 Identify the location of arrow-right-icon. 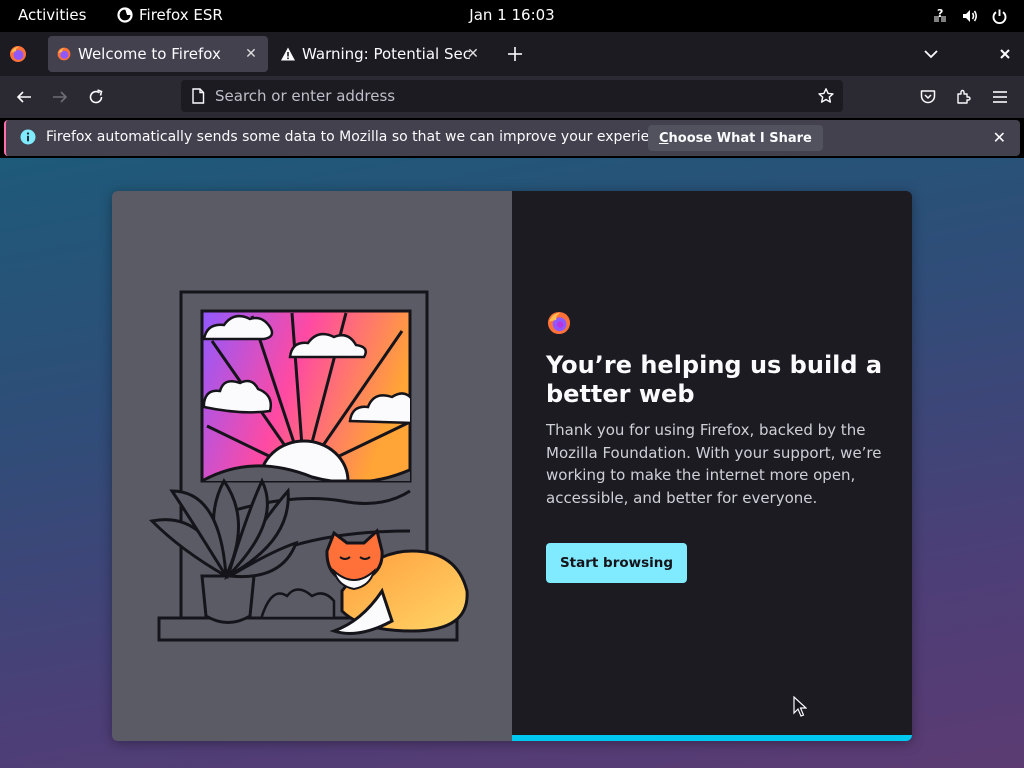
(60, 97).